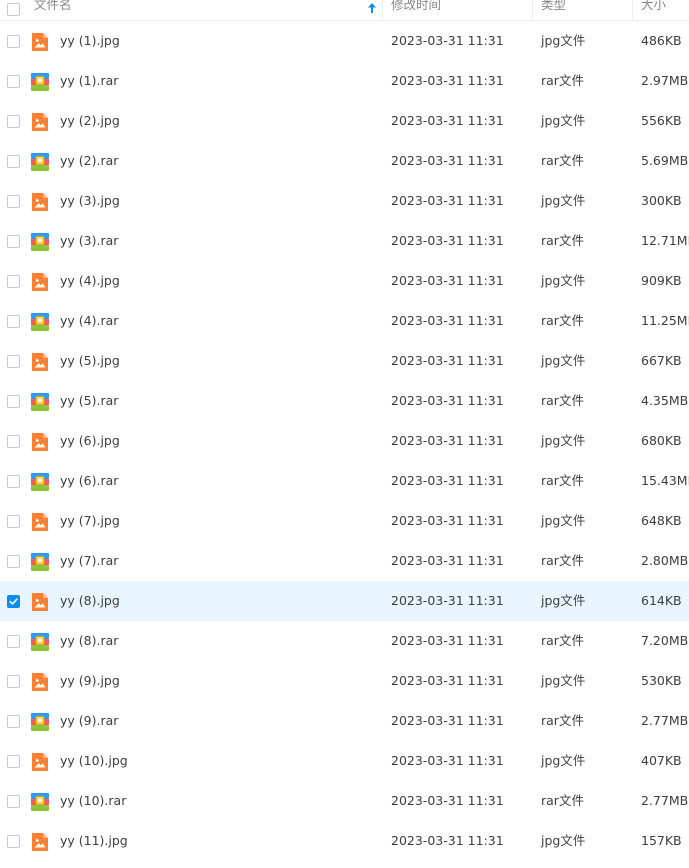  I want to click on file-size: 15.43MB, so click(665, 480).